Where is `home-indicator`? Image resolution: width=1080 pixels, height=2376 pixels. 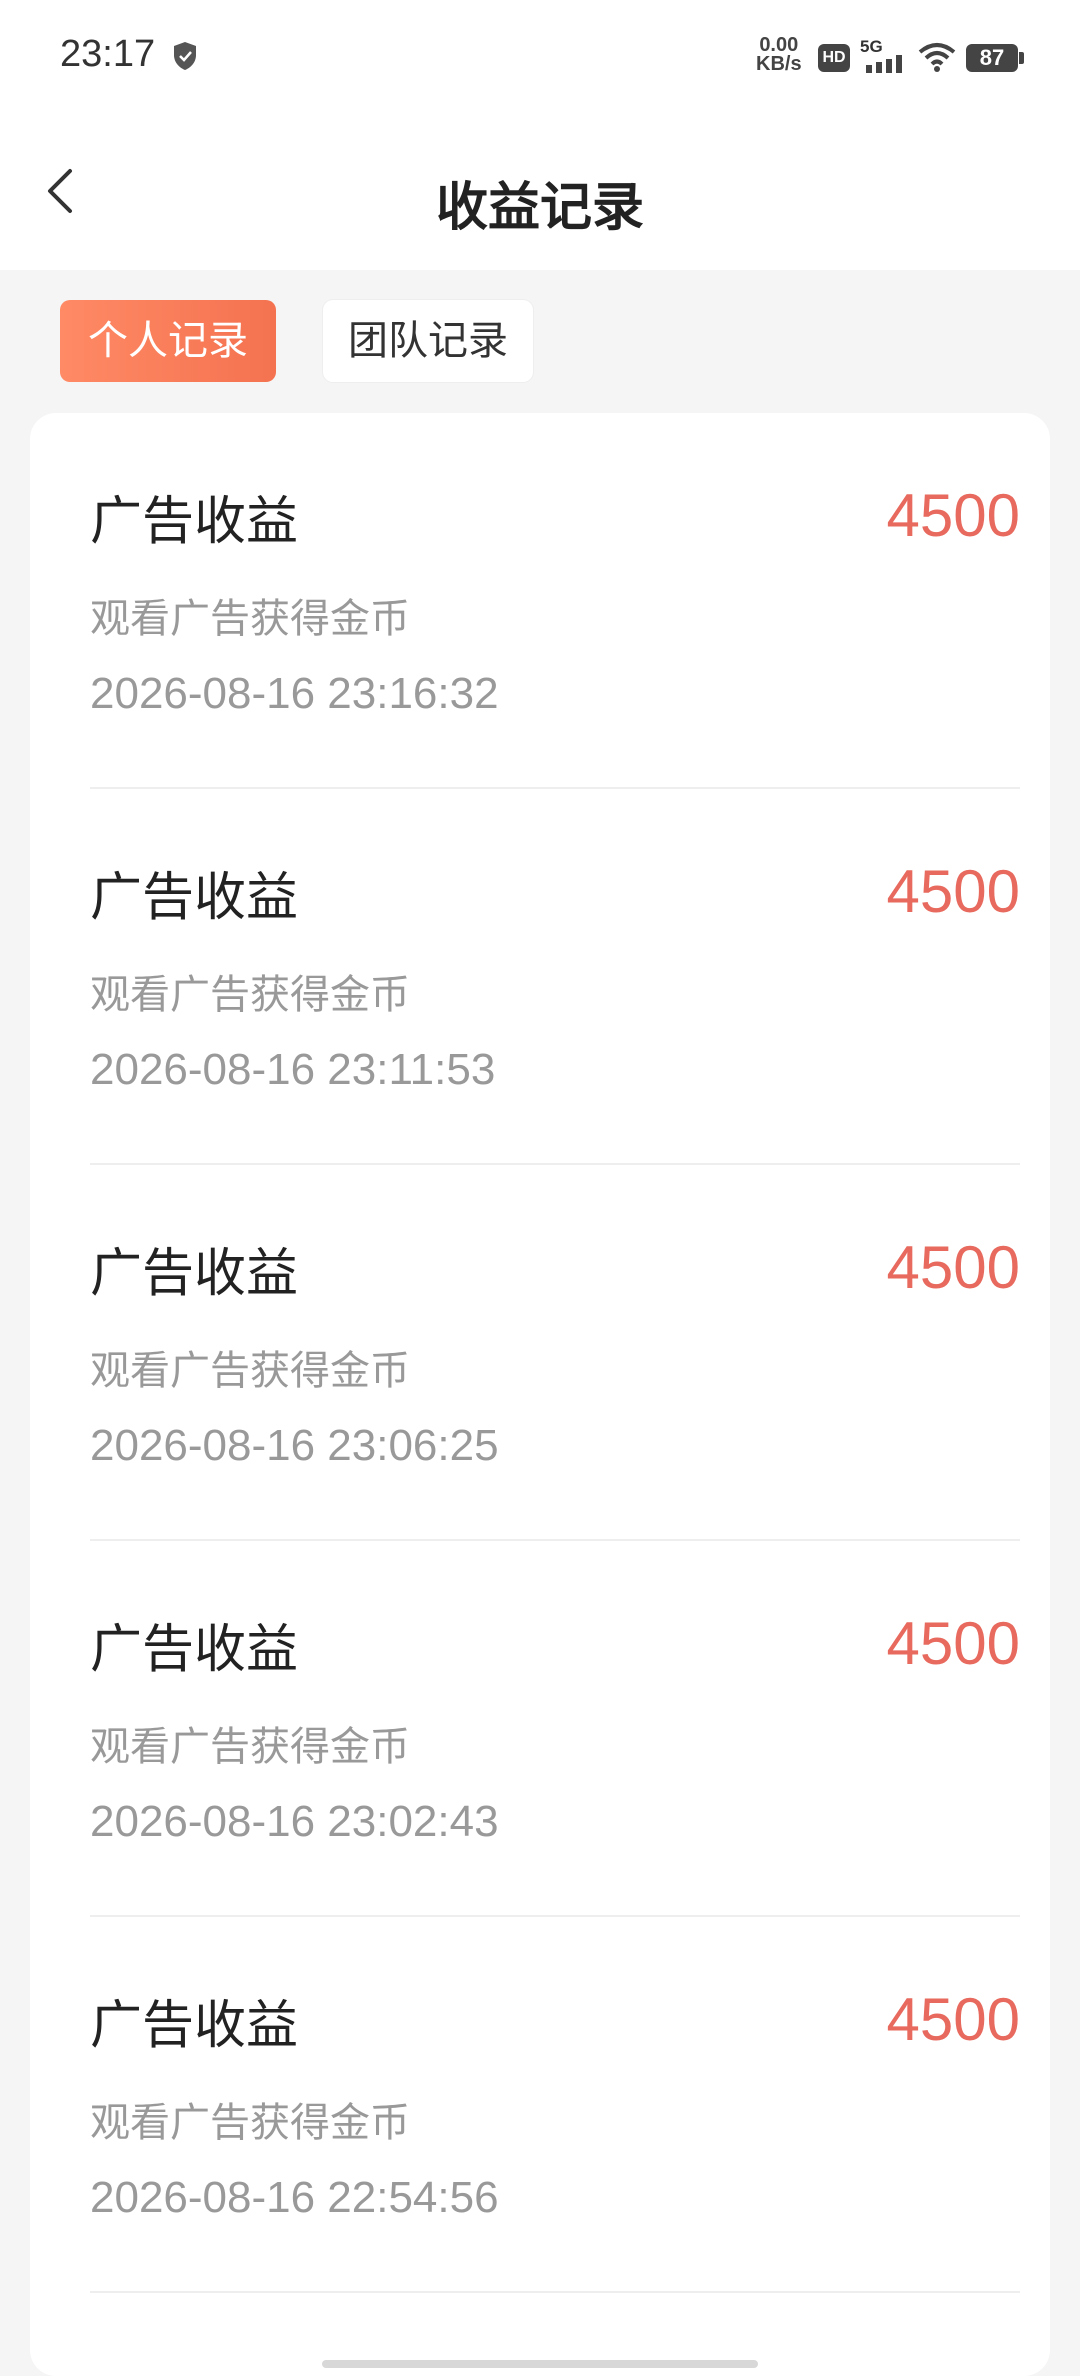 home-indicator is located at coordinates (540, 2364).